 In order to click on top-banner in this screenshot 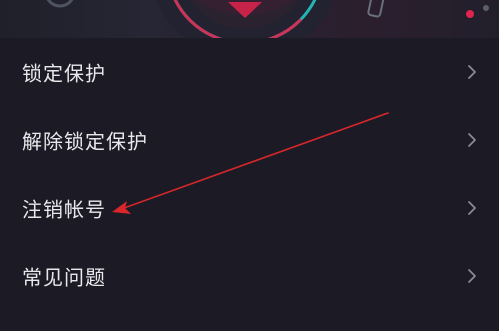, I will do `click(249, 19)`.